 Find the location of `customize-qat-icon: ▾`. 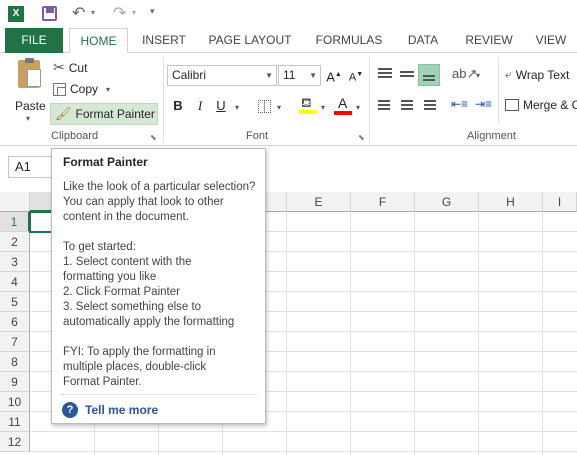

customize-qat-icon: ▾ is located at coordinates (152, 11).